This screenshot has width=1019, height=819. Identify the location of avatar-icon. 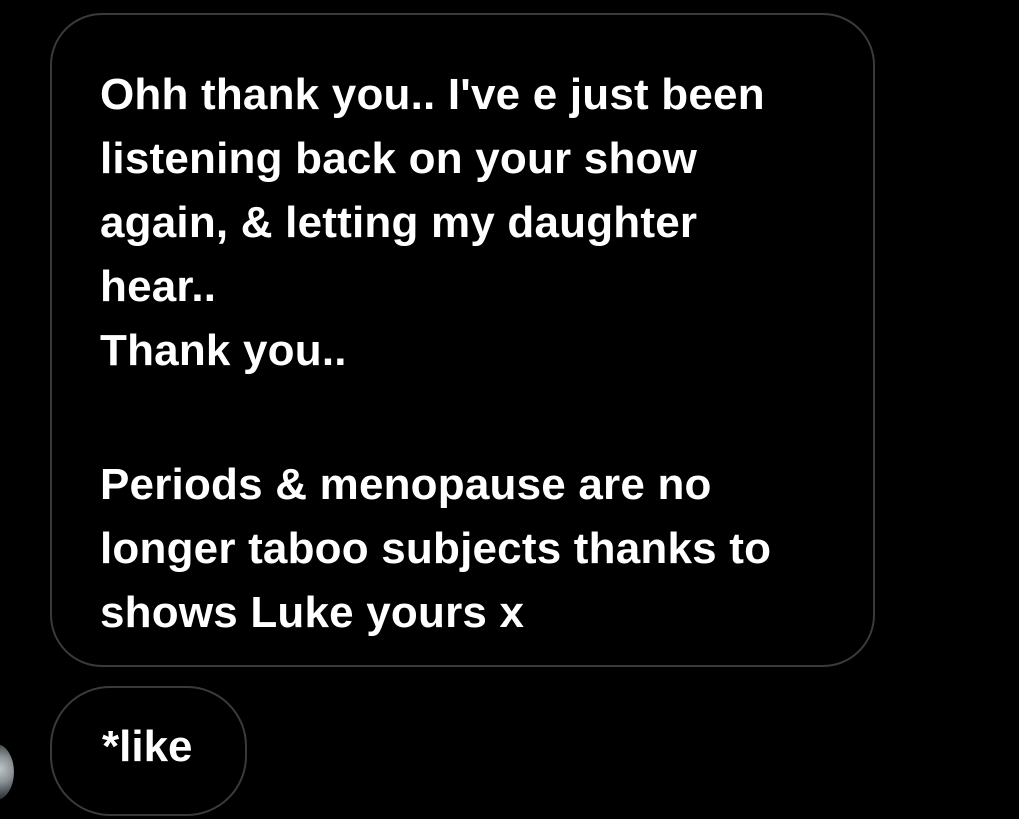
(7, 772).